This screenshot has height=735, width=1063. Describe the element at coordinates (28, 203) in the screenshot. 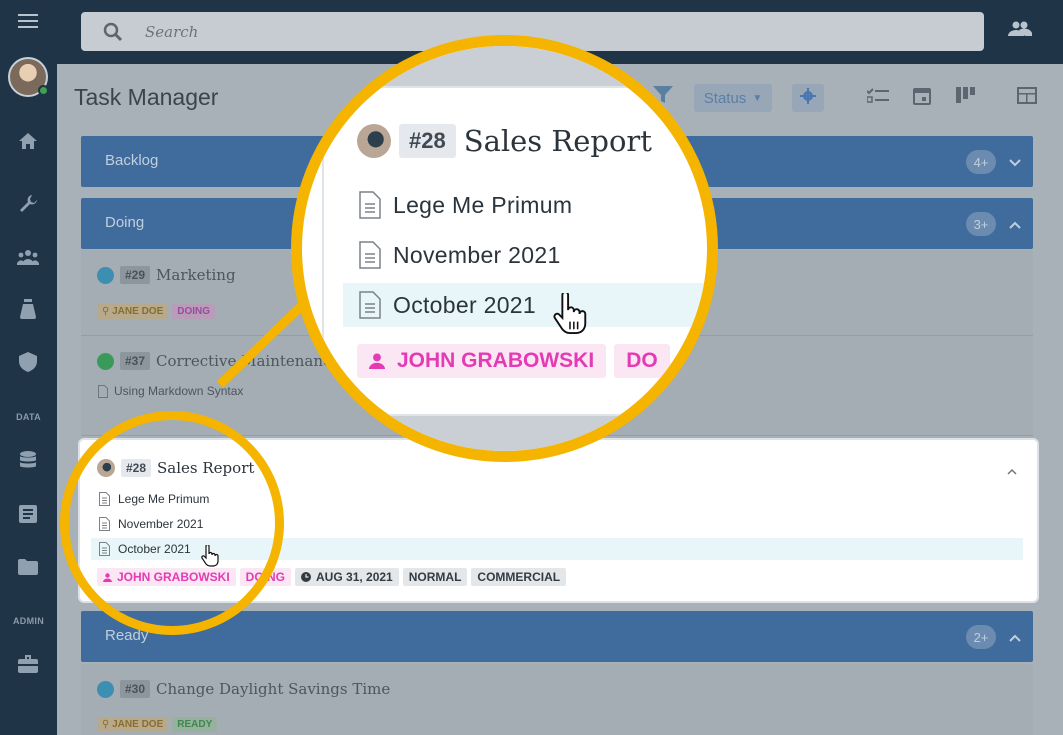

I see `wrench-icon` at that location.